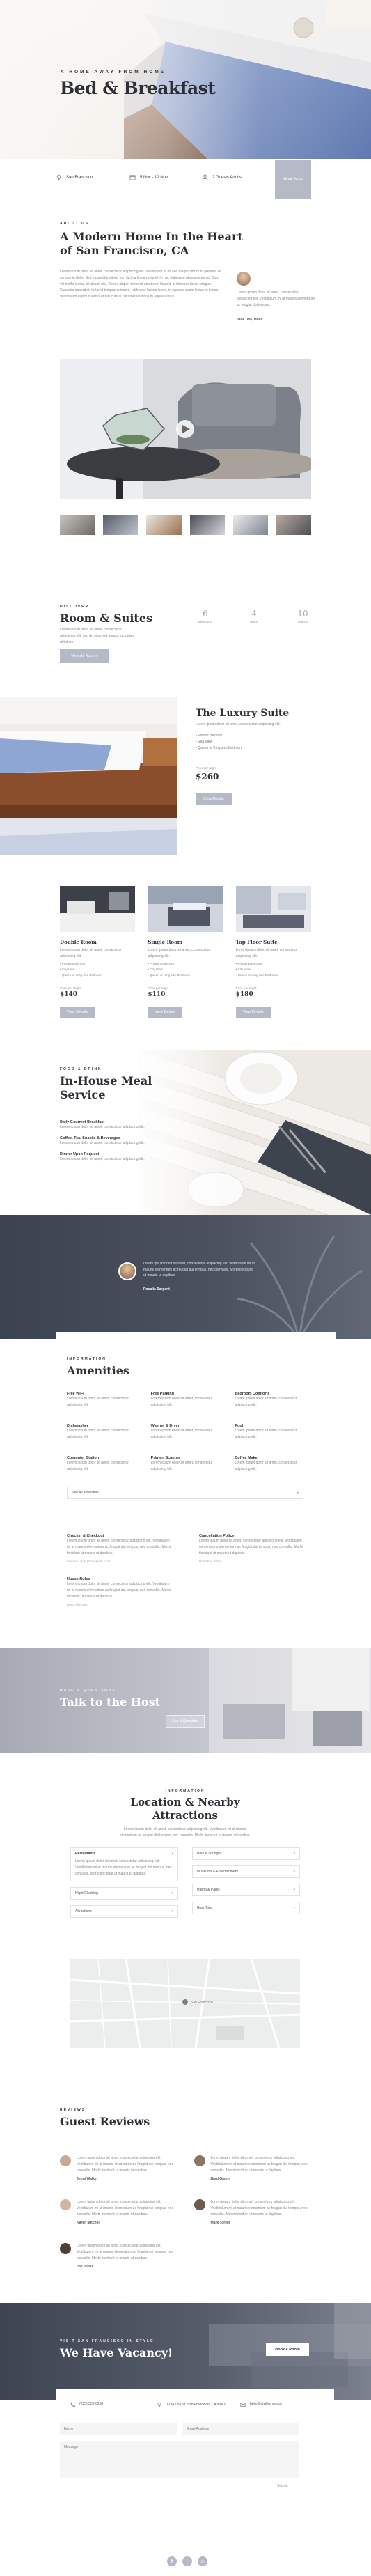 The image size is (371, 2576). What do you see at coordinates (58, 177) in the screenshot?
I see `location-pin-icon` at bounding box center [58, 177].